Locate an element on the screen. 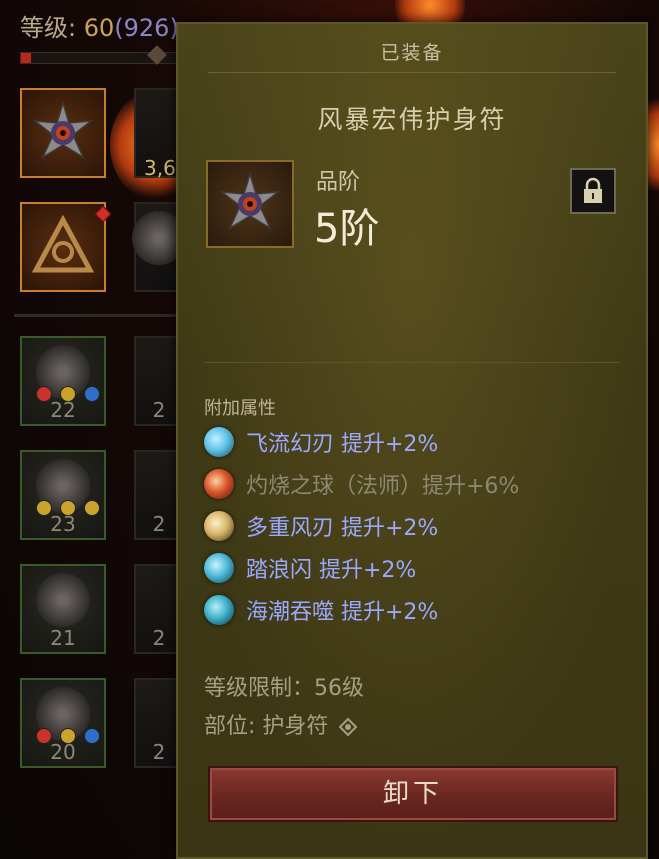 This screenshot has height=859, width=659. lock-button is located at coordinates (593, 191).